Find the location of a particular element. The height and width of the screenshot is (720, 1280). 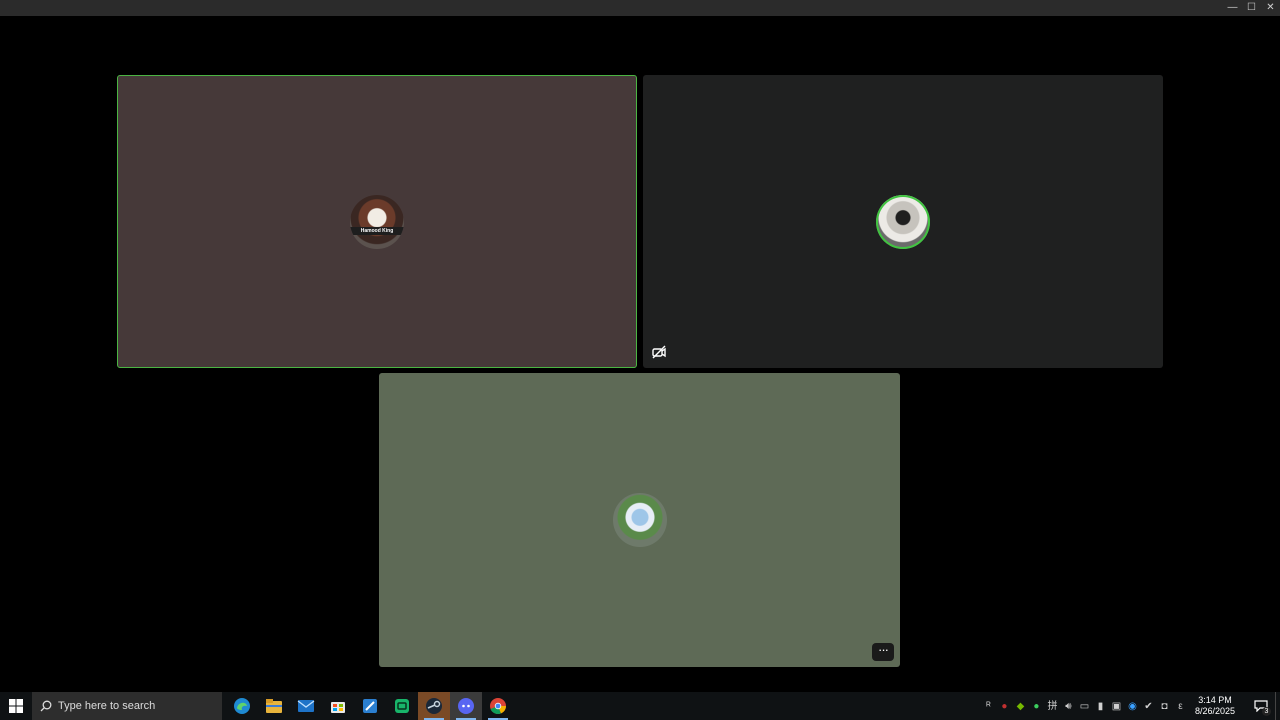

taskbar-clock: 3:14 PM 8/26/2025 is located at coordinates (1215, 706).